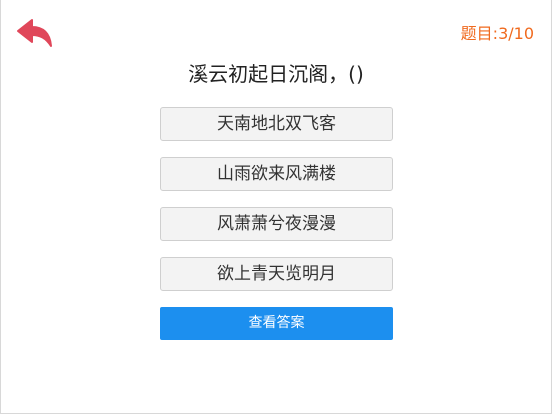  I want to click on question-text: 溪云初起日沉阁，(), so click(276, 74).